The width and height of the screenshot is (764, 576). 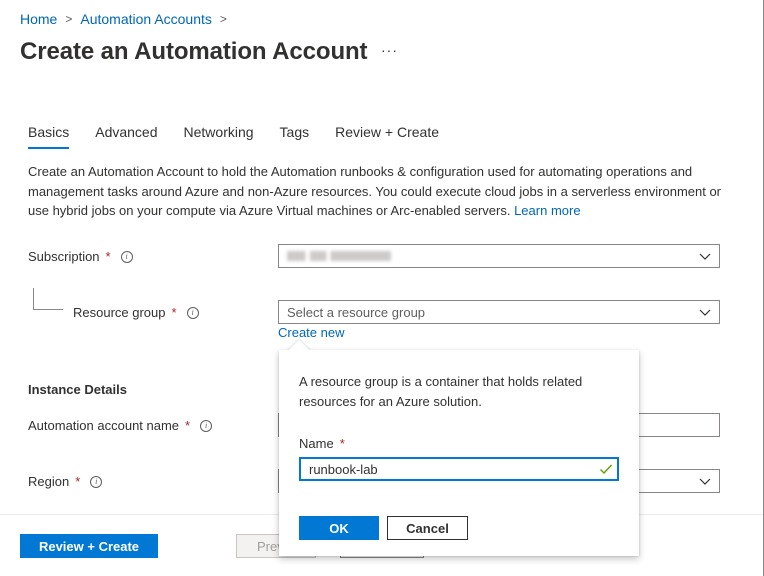 I want to click on subscription-value-obscured, so click(x=339, y=256).